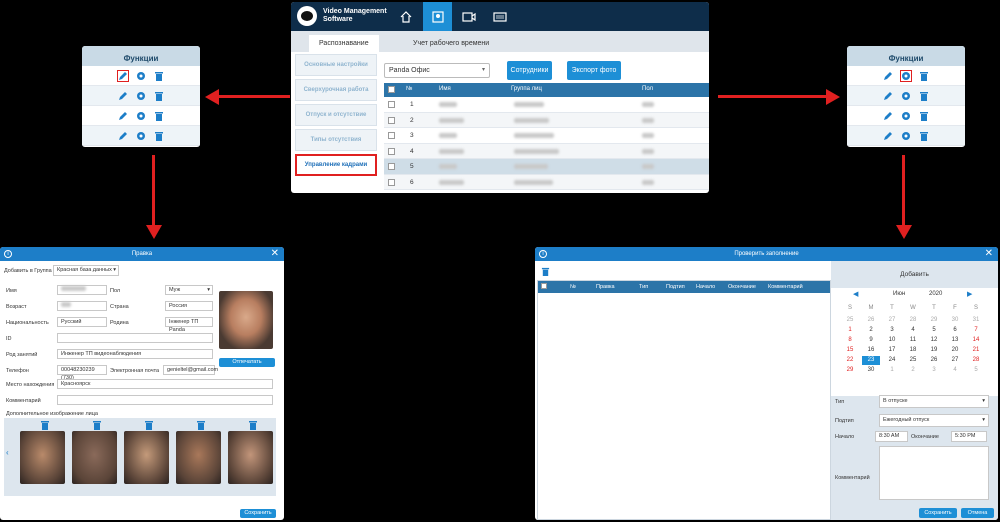  I want to click on calendar-day: 12, so click(934, 340).